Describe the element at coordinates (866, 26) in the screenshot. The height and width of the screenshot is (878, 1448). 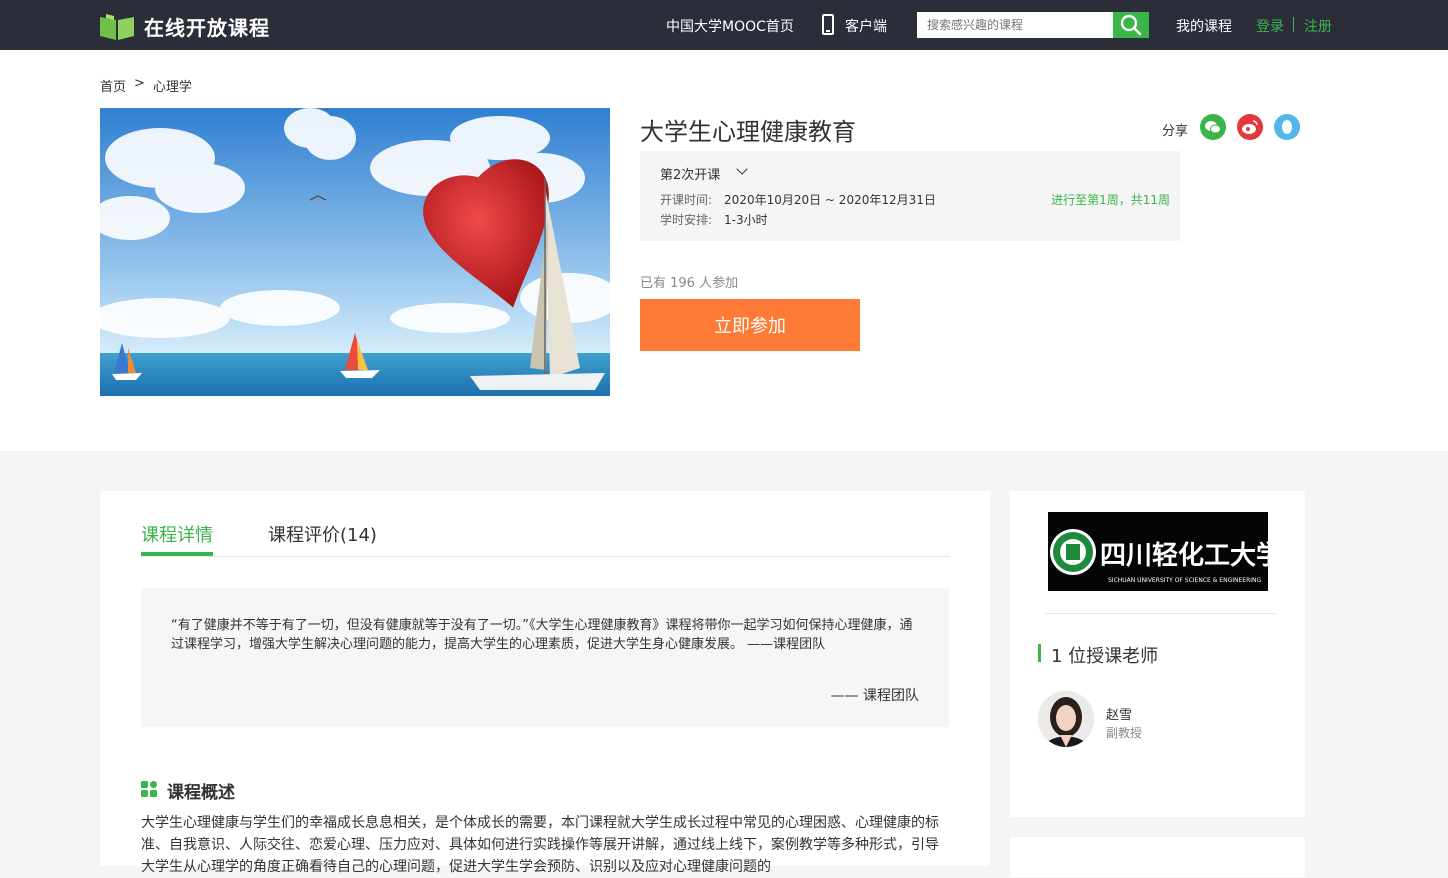
I see `client-link: 客户端` at that location.